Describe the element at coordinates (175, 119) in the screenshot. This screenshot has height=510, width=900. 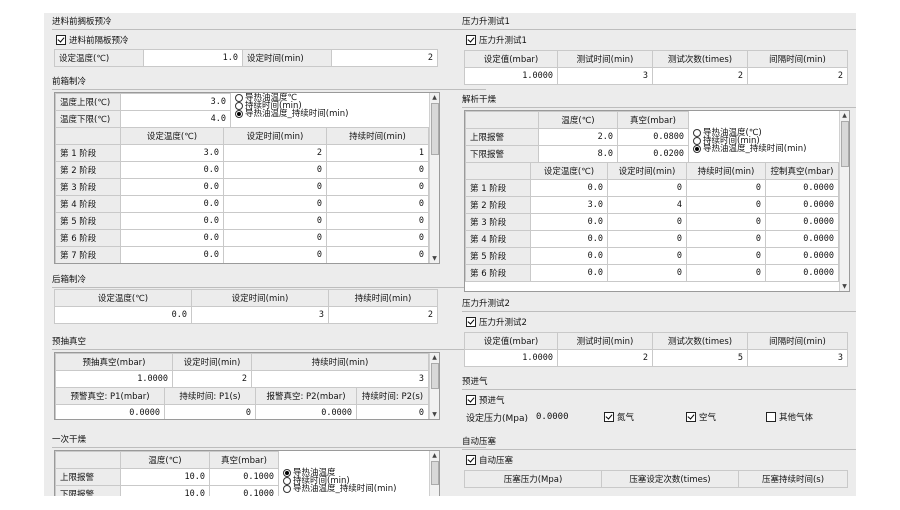
I see `front-lower-input: 4.0` at that location.